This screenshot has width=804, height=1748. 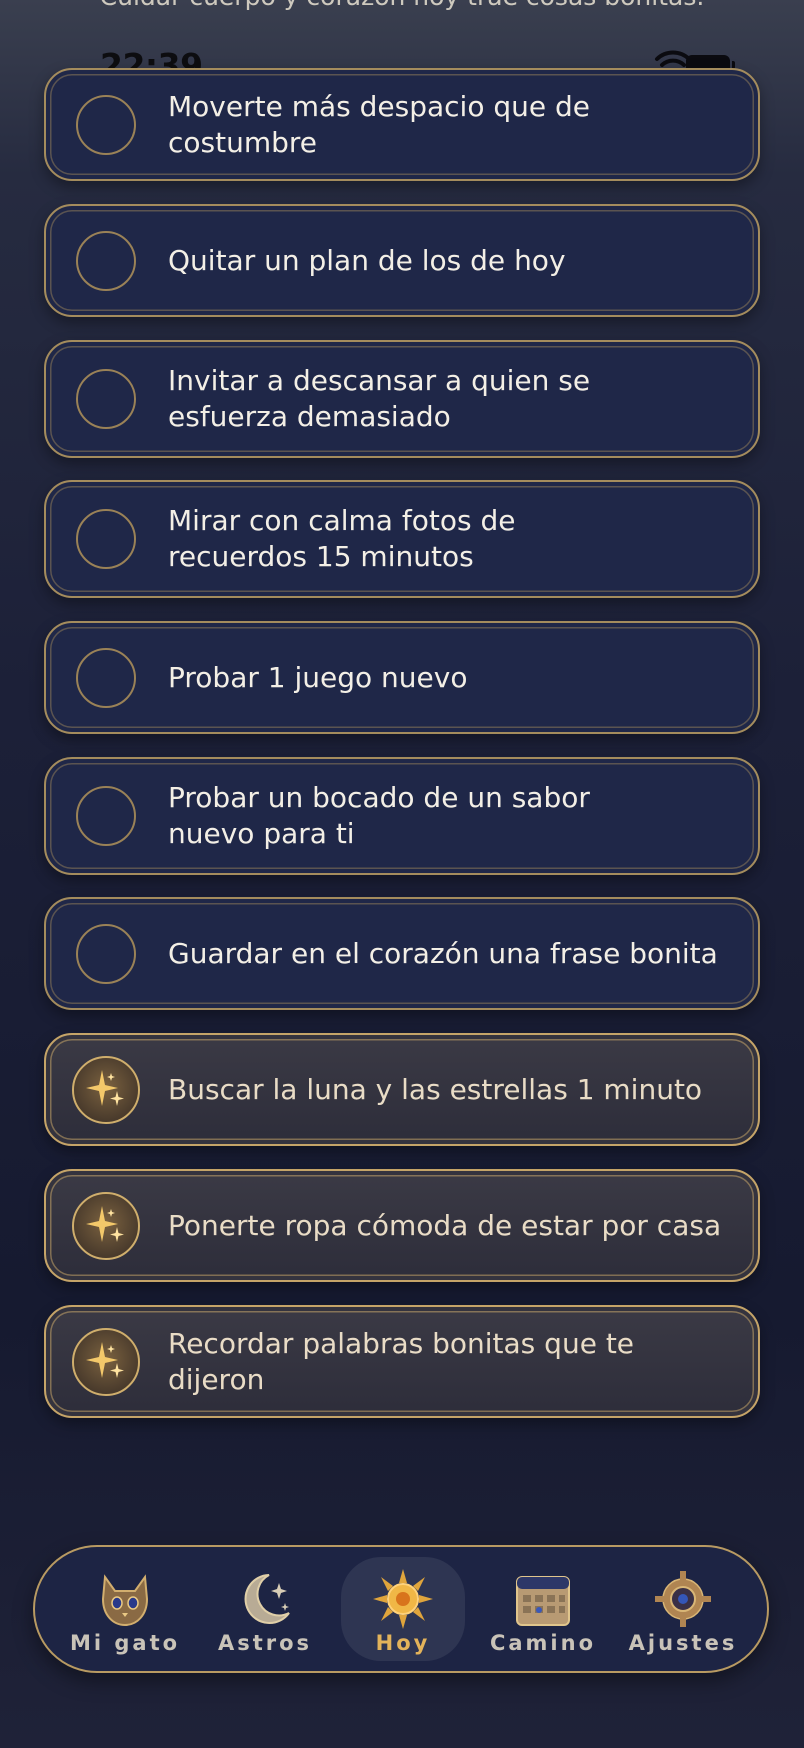 What do you see at coordinates (445, 1225) in the screenshot?
I see `task-label: Ponerte ropa cómoda de estar por casa` at bounding box center [445, 1225].